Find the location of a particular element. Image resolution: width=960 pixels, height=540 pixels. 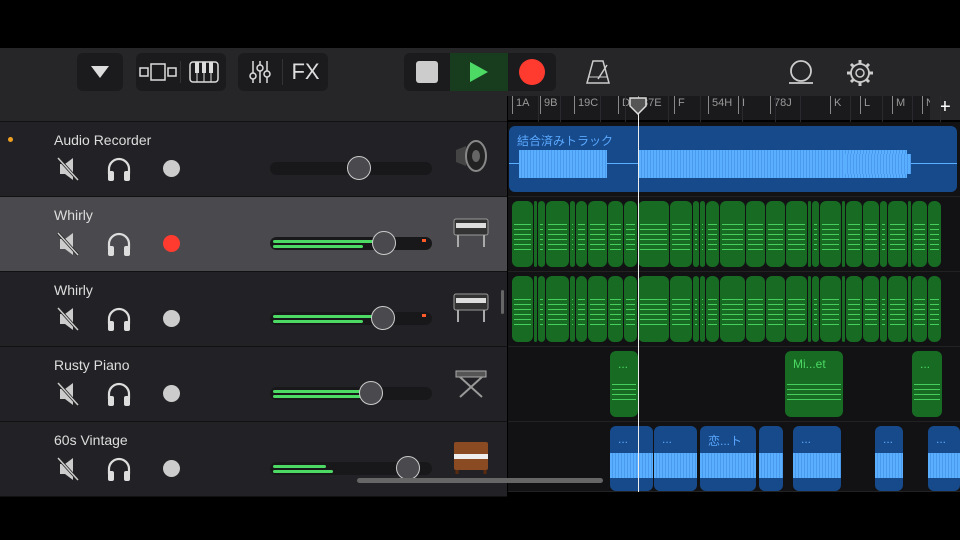

audio-region: 結合済みトラック is located at coordinates (733, 159).